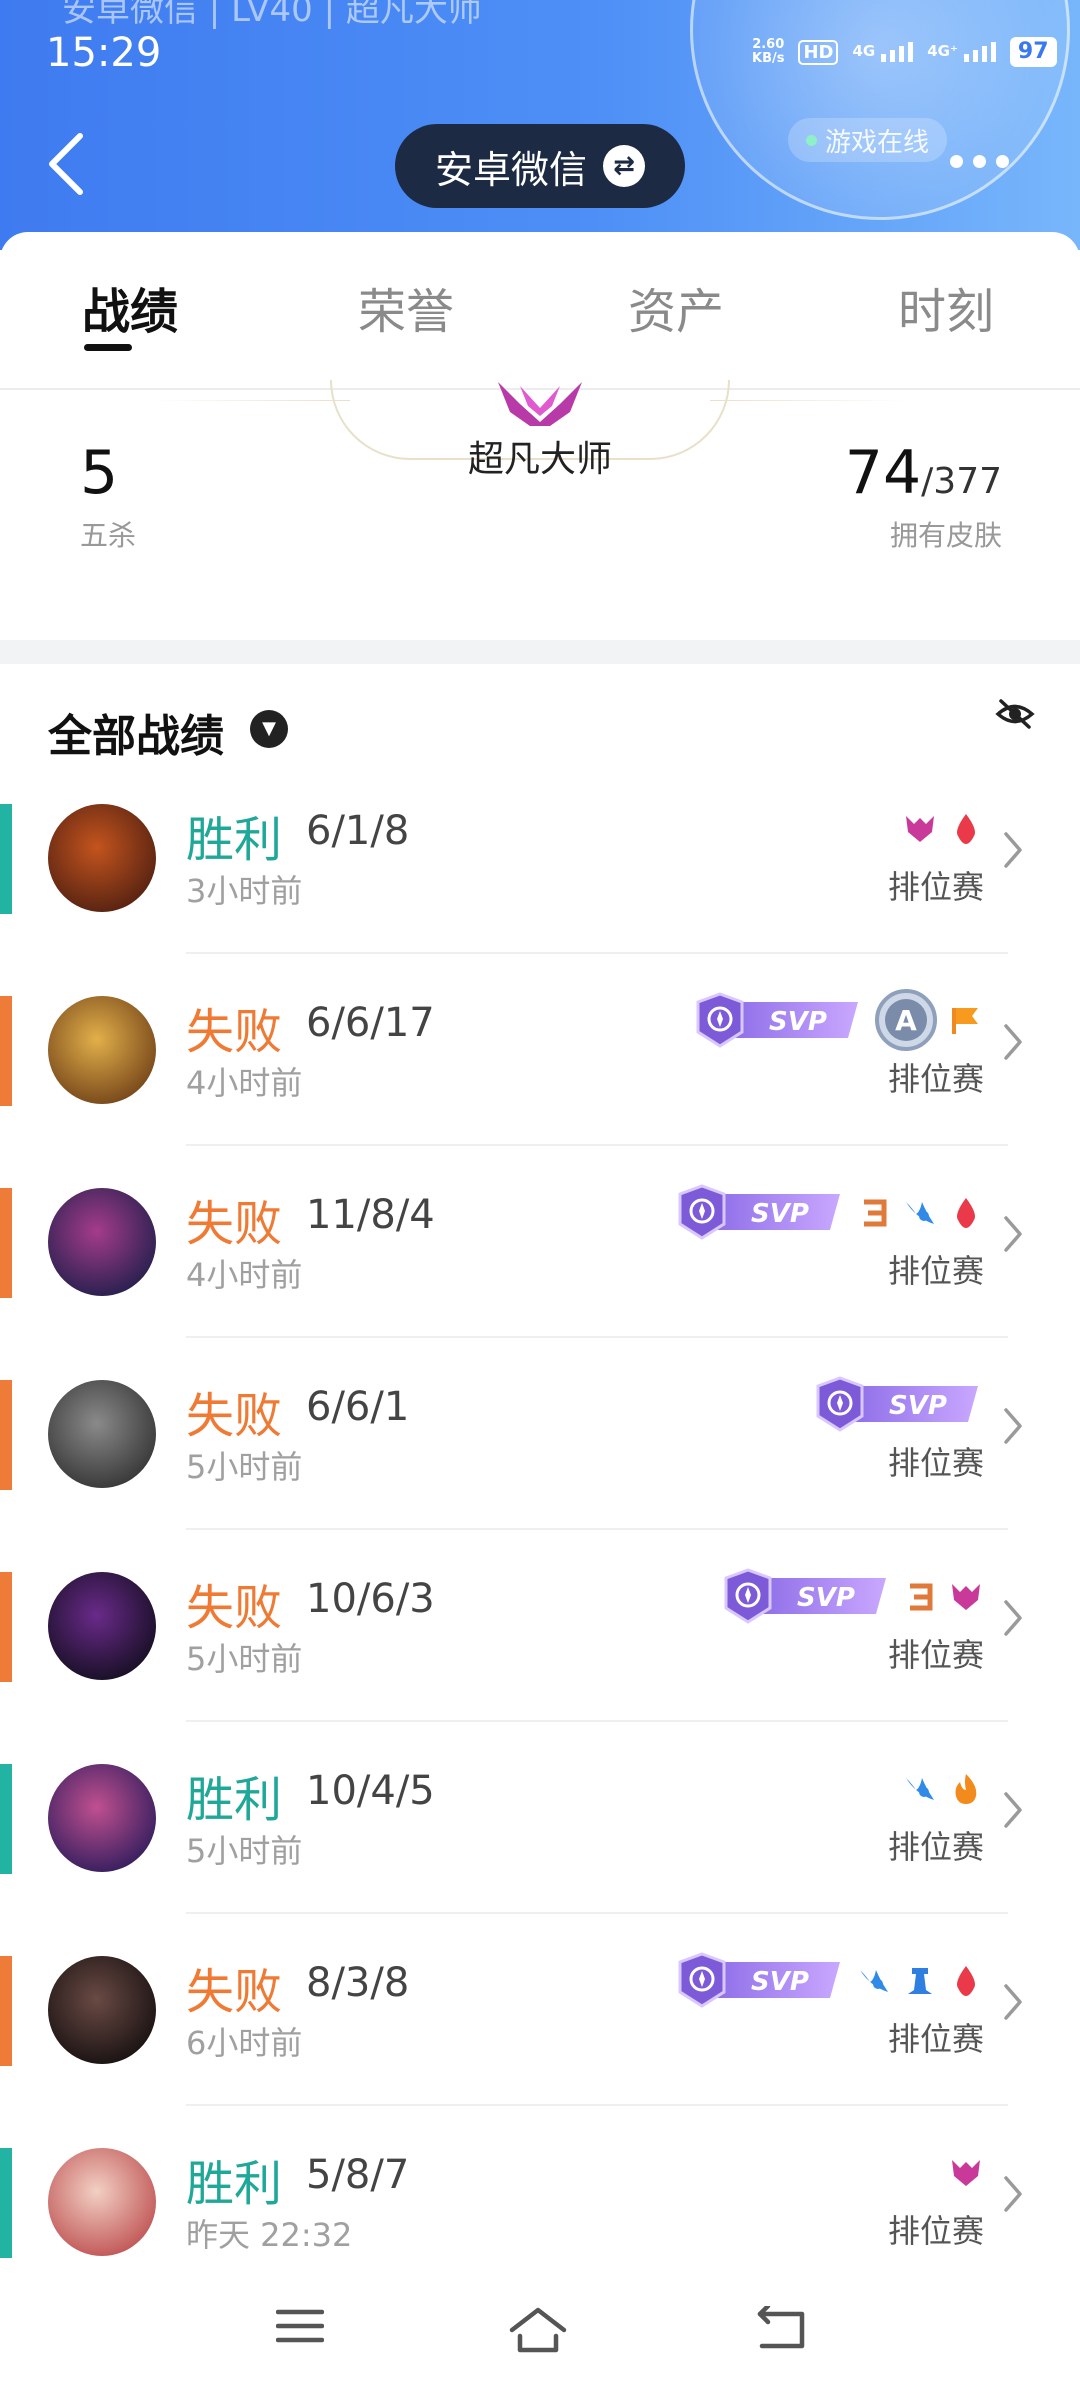 The image size is (1080, 2400). I want to click on flag-icon, so click(966, 1020).